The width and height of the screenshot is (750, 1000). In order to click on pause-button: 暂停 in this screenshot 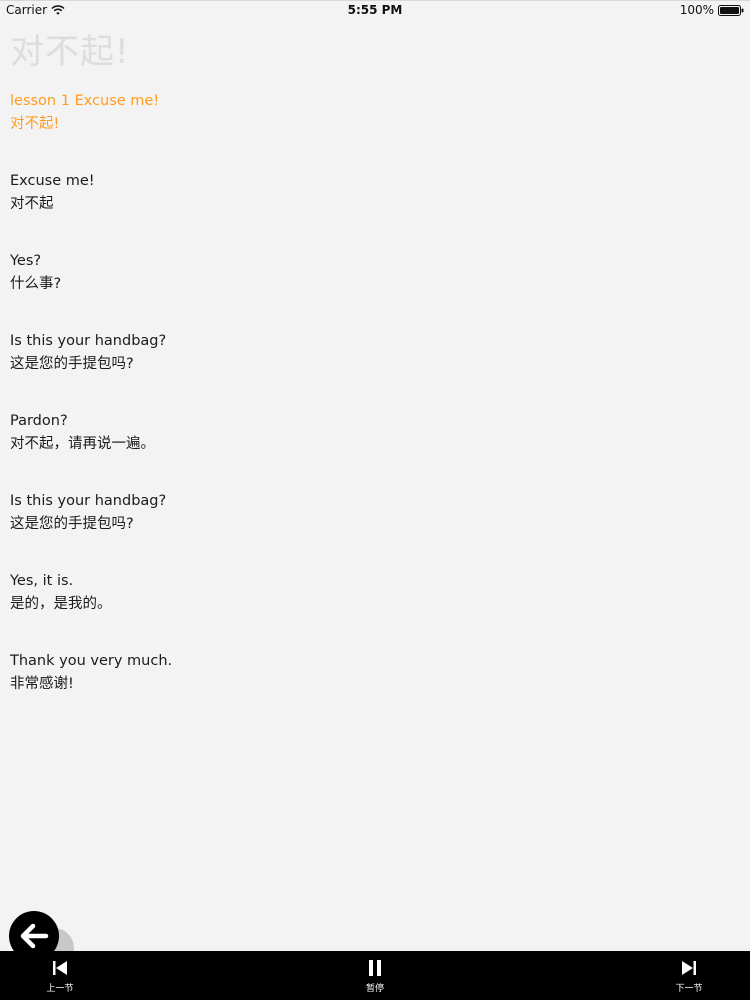, I will do `click(375, 976)`.